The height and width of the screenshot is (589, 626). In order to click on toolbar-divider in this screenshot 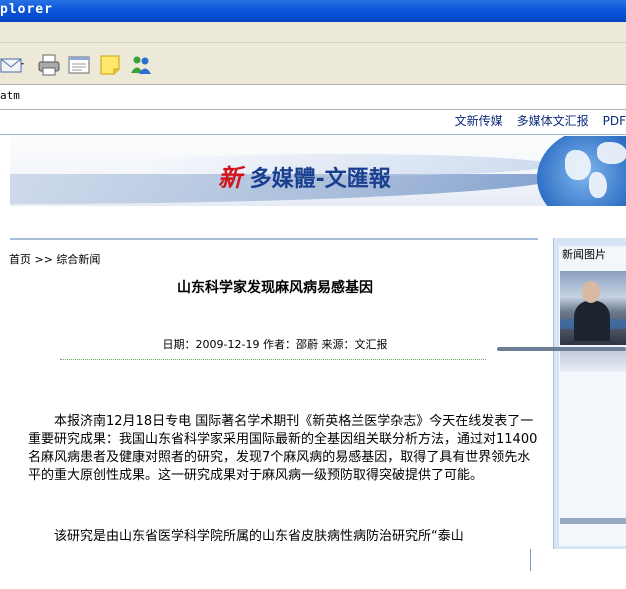, I will do `click(313, 42)`.